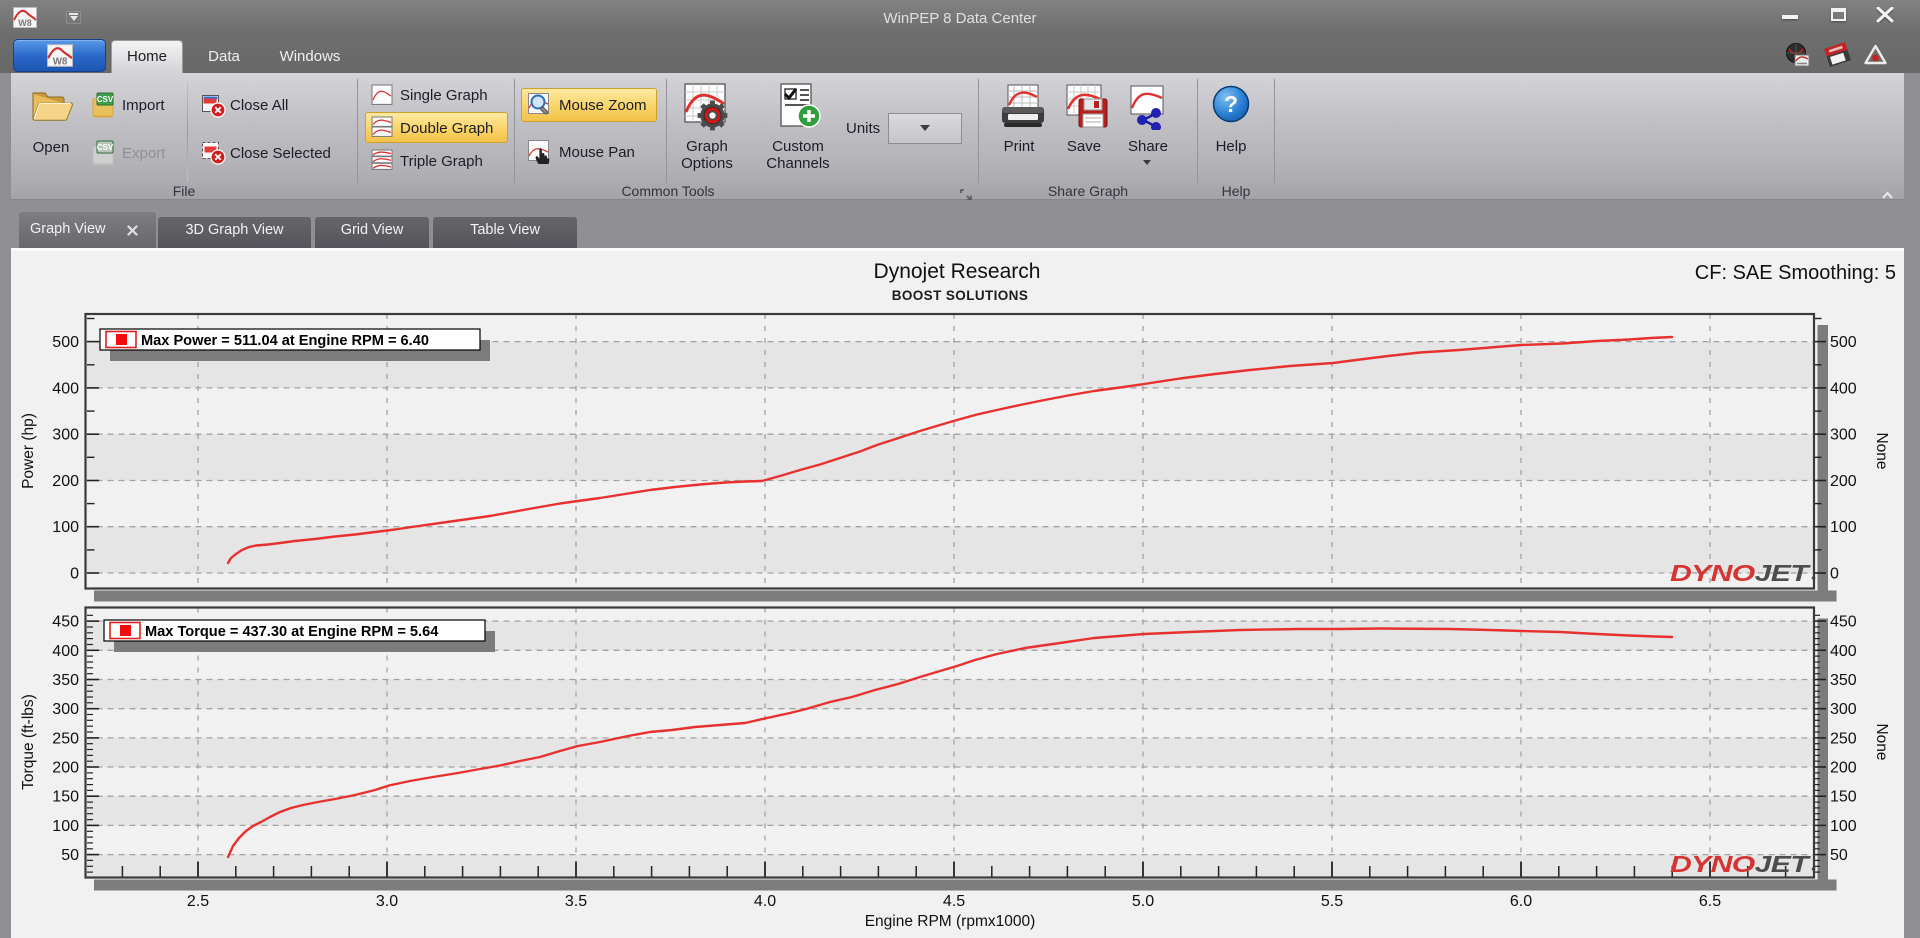  Describe the element at coordinates (954, 901) in the screenshot. I see `svg-text: 4.5` at that location.